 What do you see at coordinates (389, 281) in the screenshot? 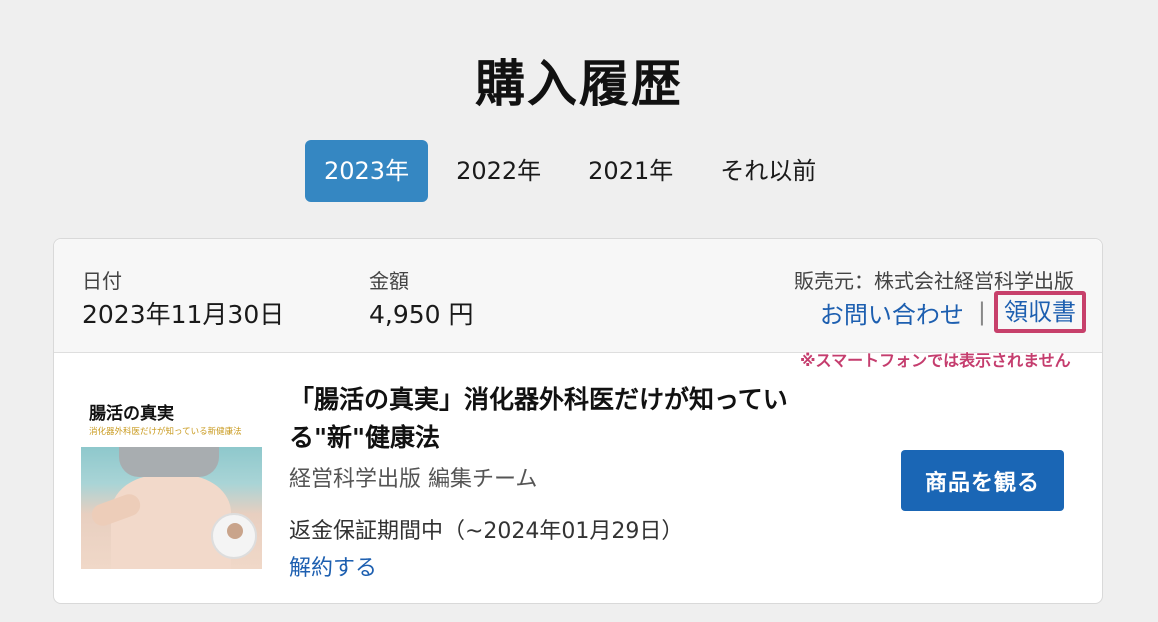
I see `amount-label: 金額` at bounding box center [389, 281].